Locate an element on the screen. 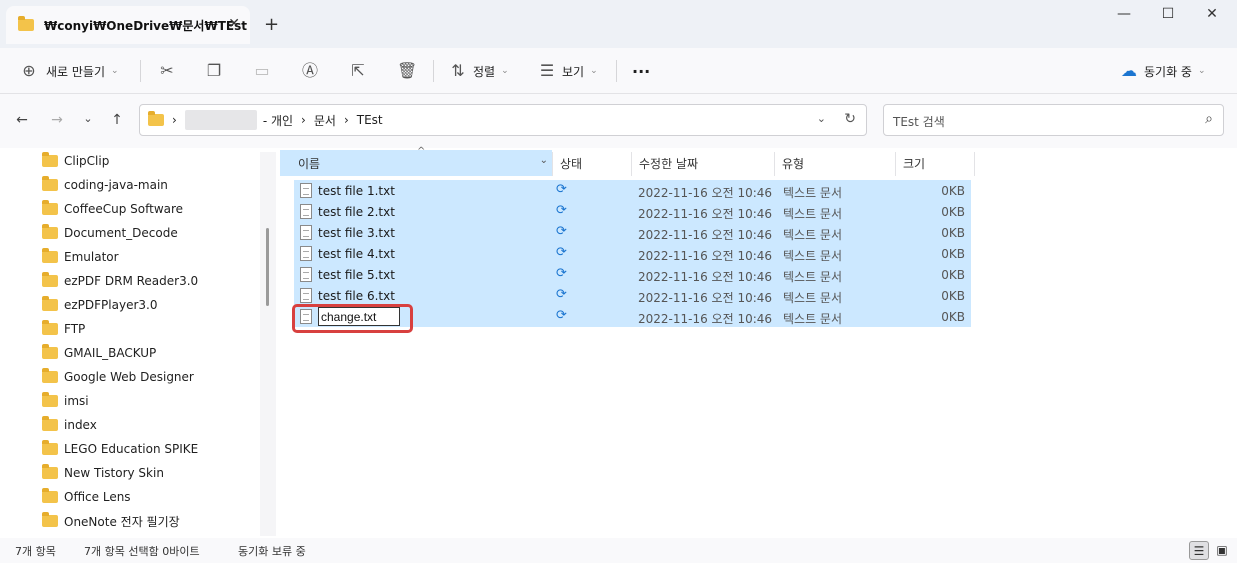 Image resolution: width=1237 pixels, height=563 pixels. breadcrumb-documents: 문서 is located at coordinates (325, 120).